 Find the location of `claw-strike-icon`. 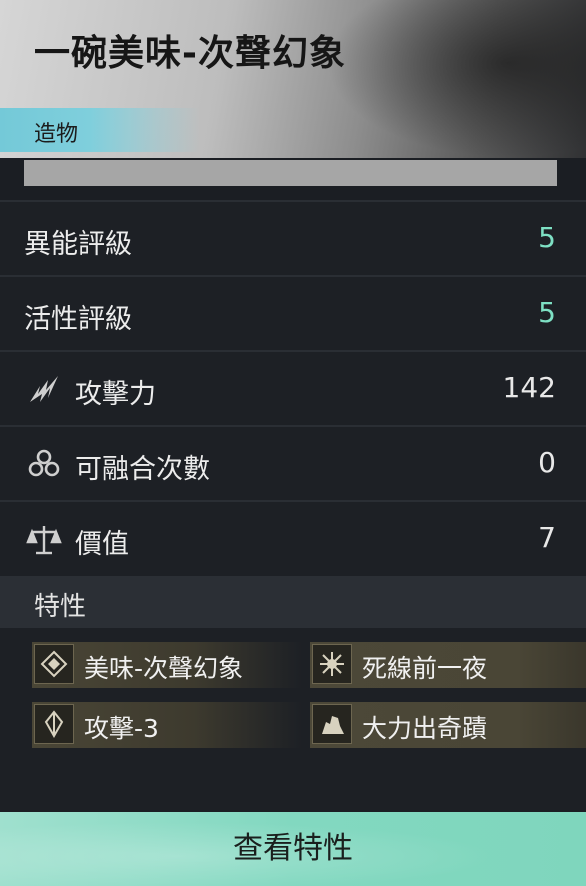

claw-strike-icon is located at coordinates (44, 390).